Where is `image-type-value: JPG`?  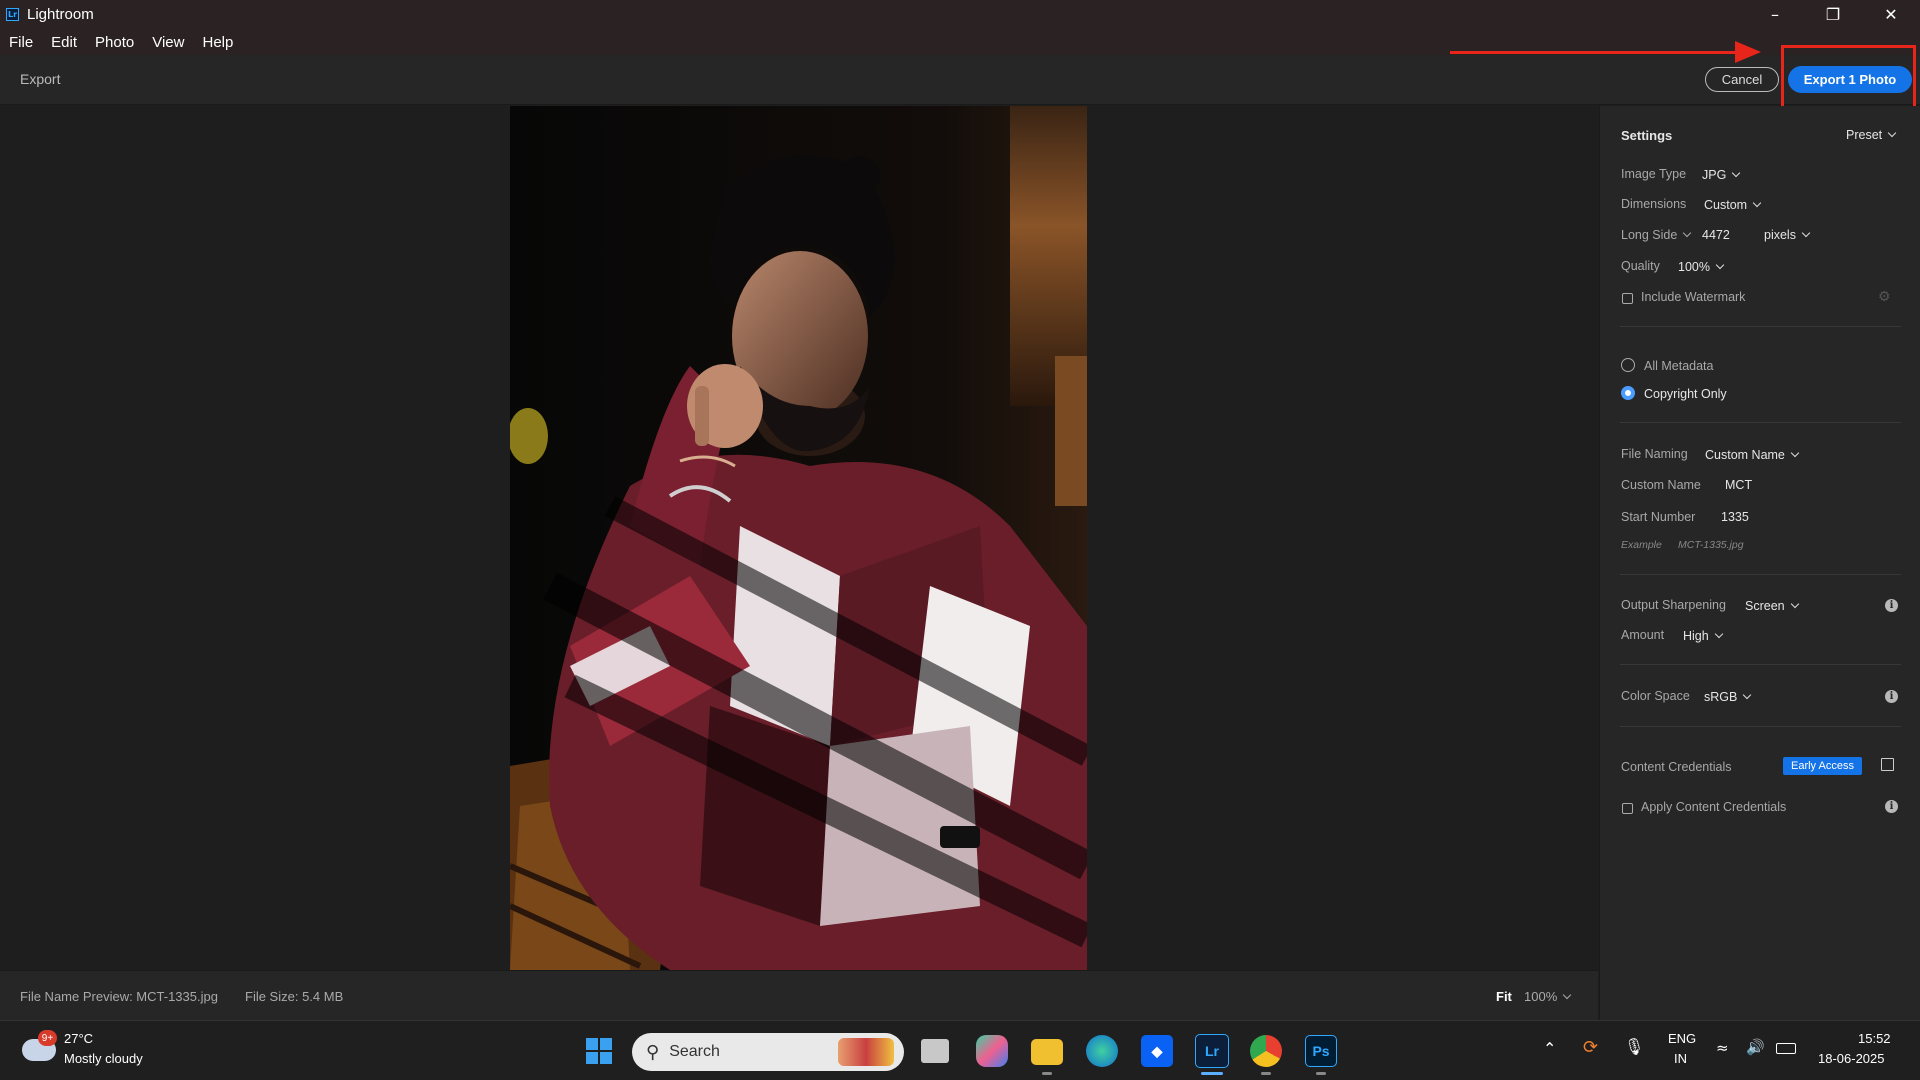 image-type-value: JPG is located at coordinates (1714, 175).